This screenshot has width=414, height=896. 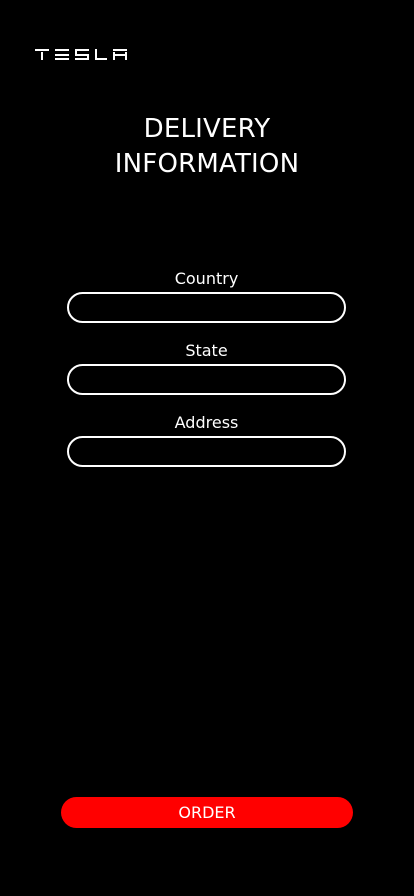 What do you see at coordinates (206, 307) in the screenshot?
I see `country-input` at bounding box center [206, 307].